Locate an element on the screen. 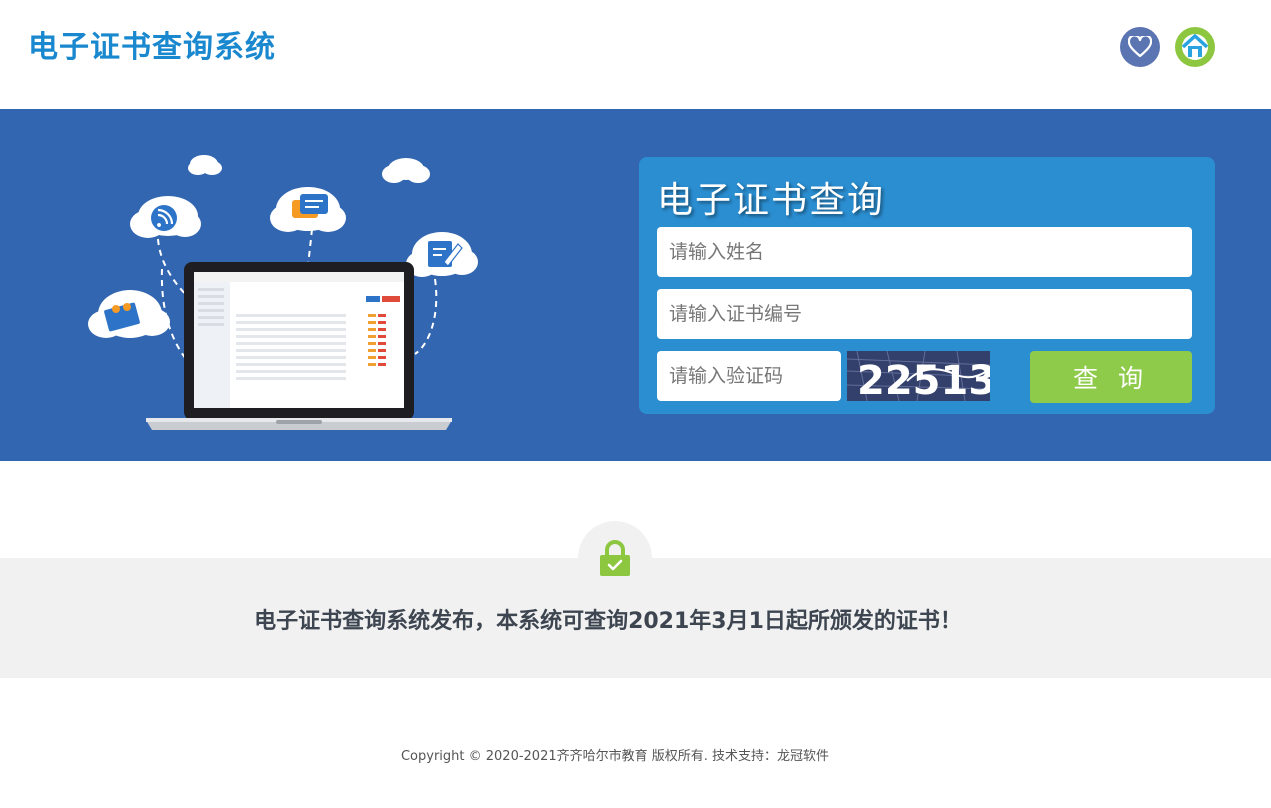 This screenshot has width=1271, height=808. name-input is located at coordinates (924, 252).